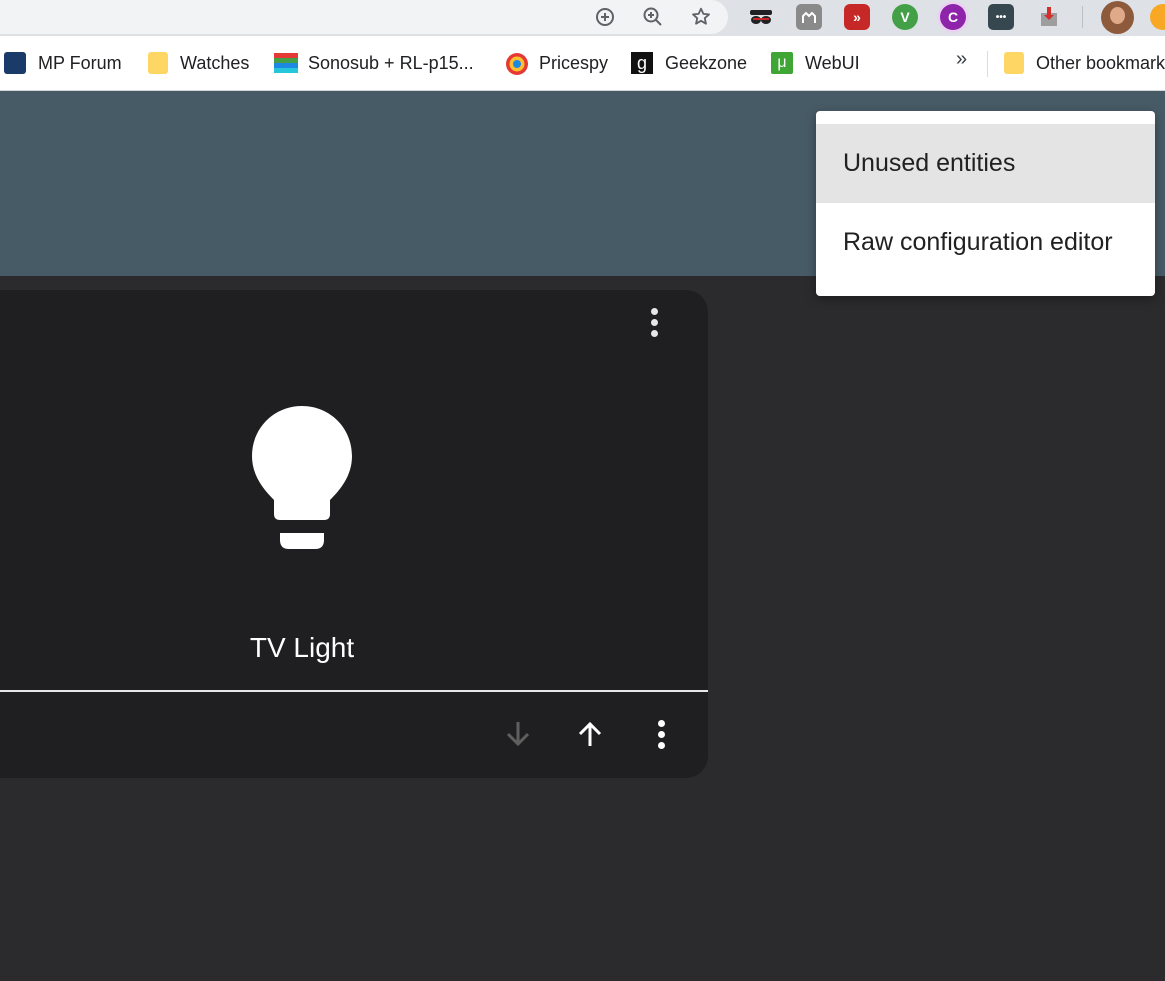  I want to click on zoom-in-icon, so click(653, 17).